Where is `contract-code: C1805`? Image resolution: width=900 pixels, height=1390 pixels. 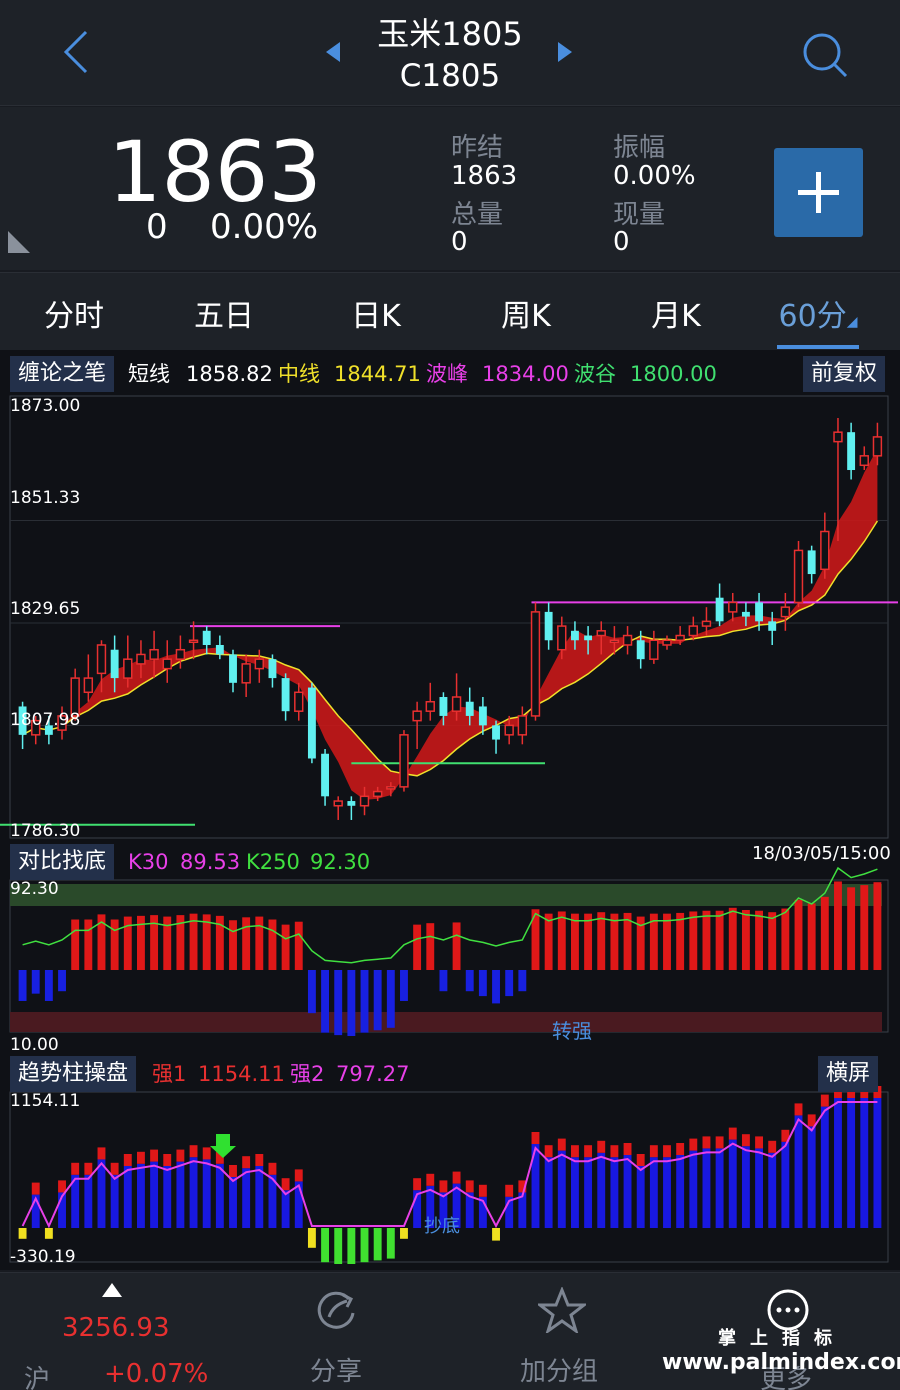
contract-code: C1805 is located at coordinates (450, 76).